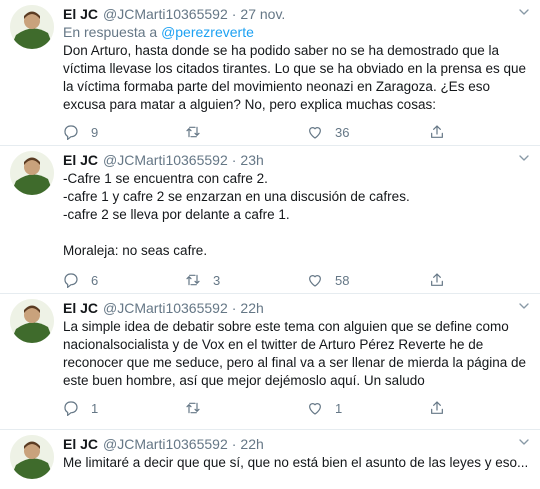 This screenshot has height=489, width=540. Describe the element at coordinates (246, 280) in the screenshot. I see `retweet-button: 3` at that location.